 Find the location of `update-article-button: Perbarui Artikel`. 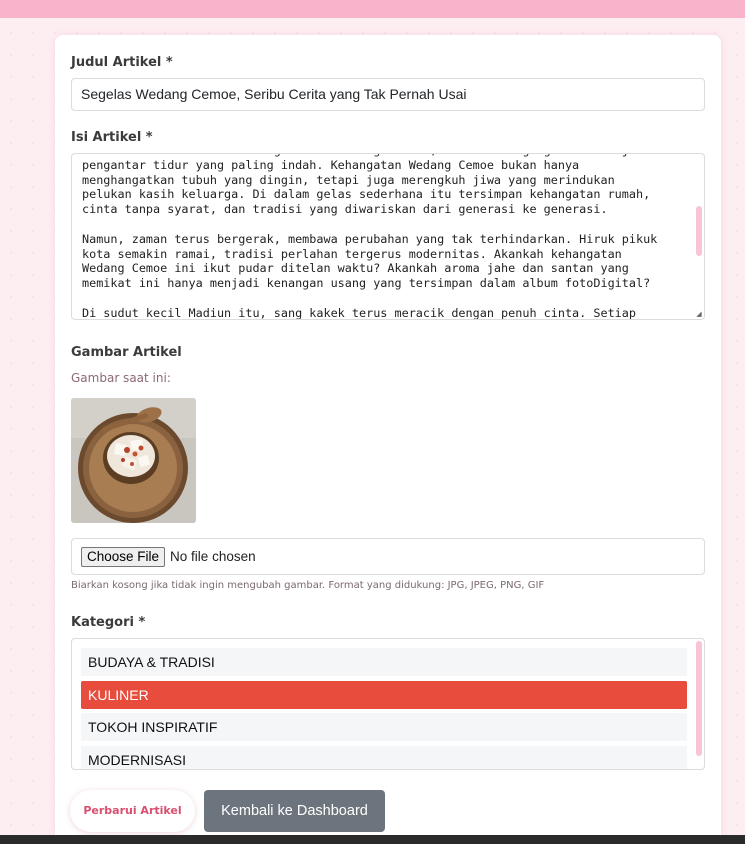

update-article-button: Perbarui Artikel is located at coordinates (132, 811).